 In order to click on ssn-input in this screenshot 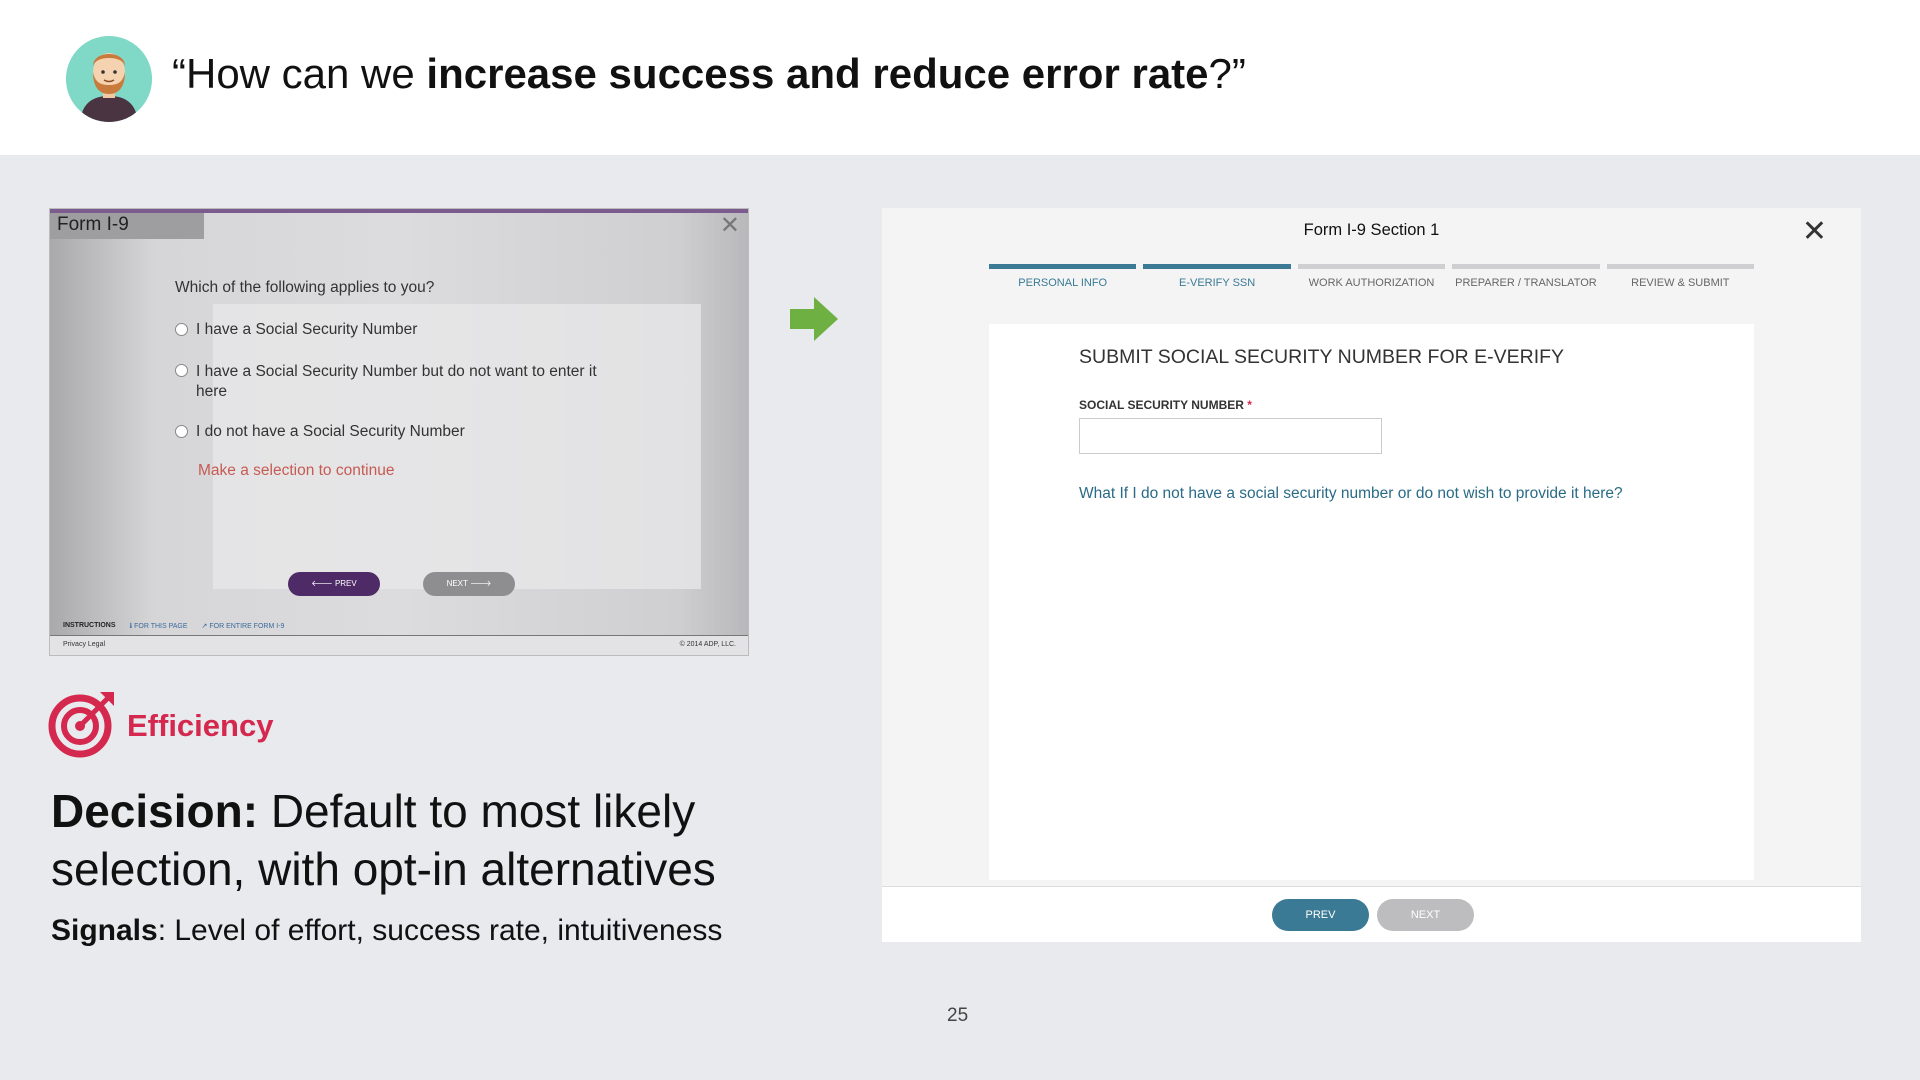, I will do `click(1230, 436)`.